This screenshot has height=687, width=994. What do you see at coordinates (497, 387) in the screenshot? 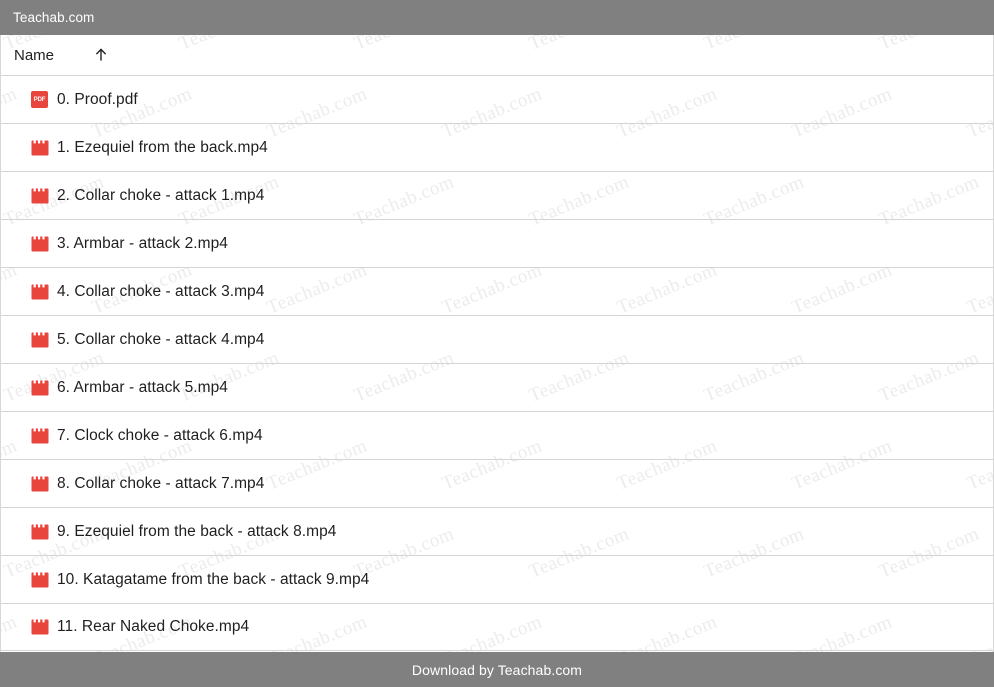
I see `file-row: 6. Armbar - attack 5.mp4` at bounding box center [497, 387].